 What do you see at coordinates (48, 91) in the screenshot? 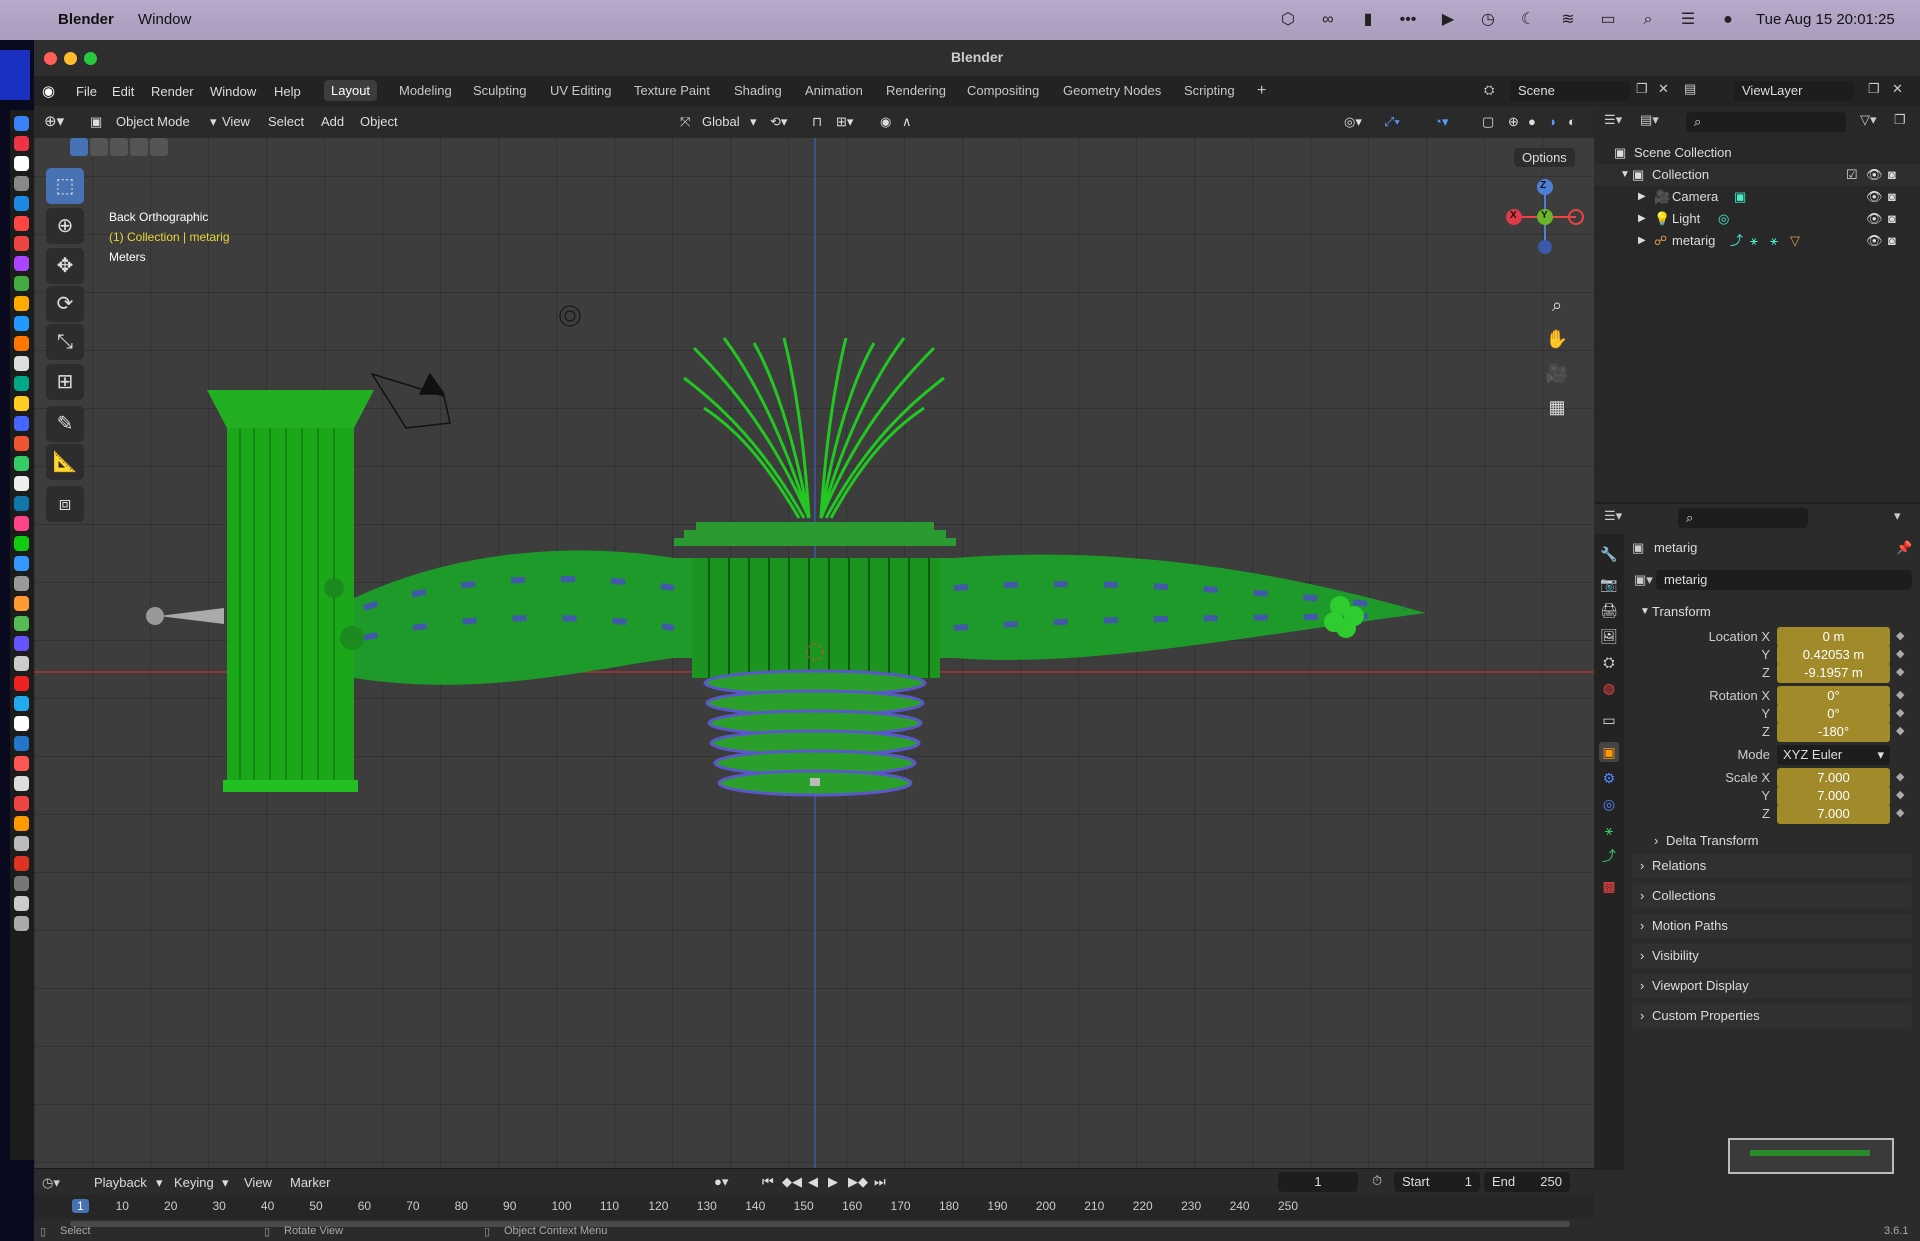
I see `blender-logo-icon: ◉` at bounding box center [48, 91].